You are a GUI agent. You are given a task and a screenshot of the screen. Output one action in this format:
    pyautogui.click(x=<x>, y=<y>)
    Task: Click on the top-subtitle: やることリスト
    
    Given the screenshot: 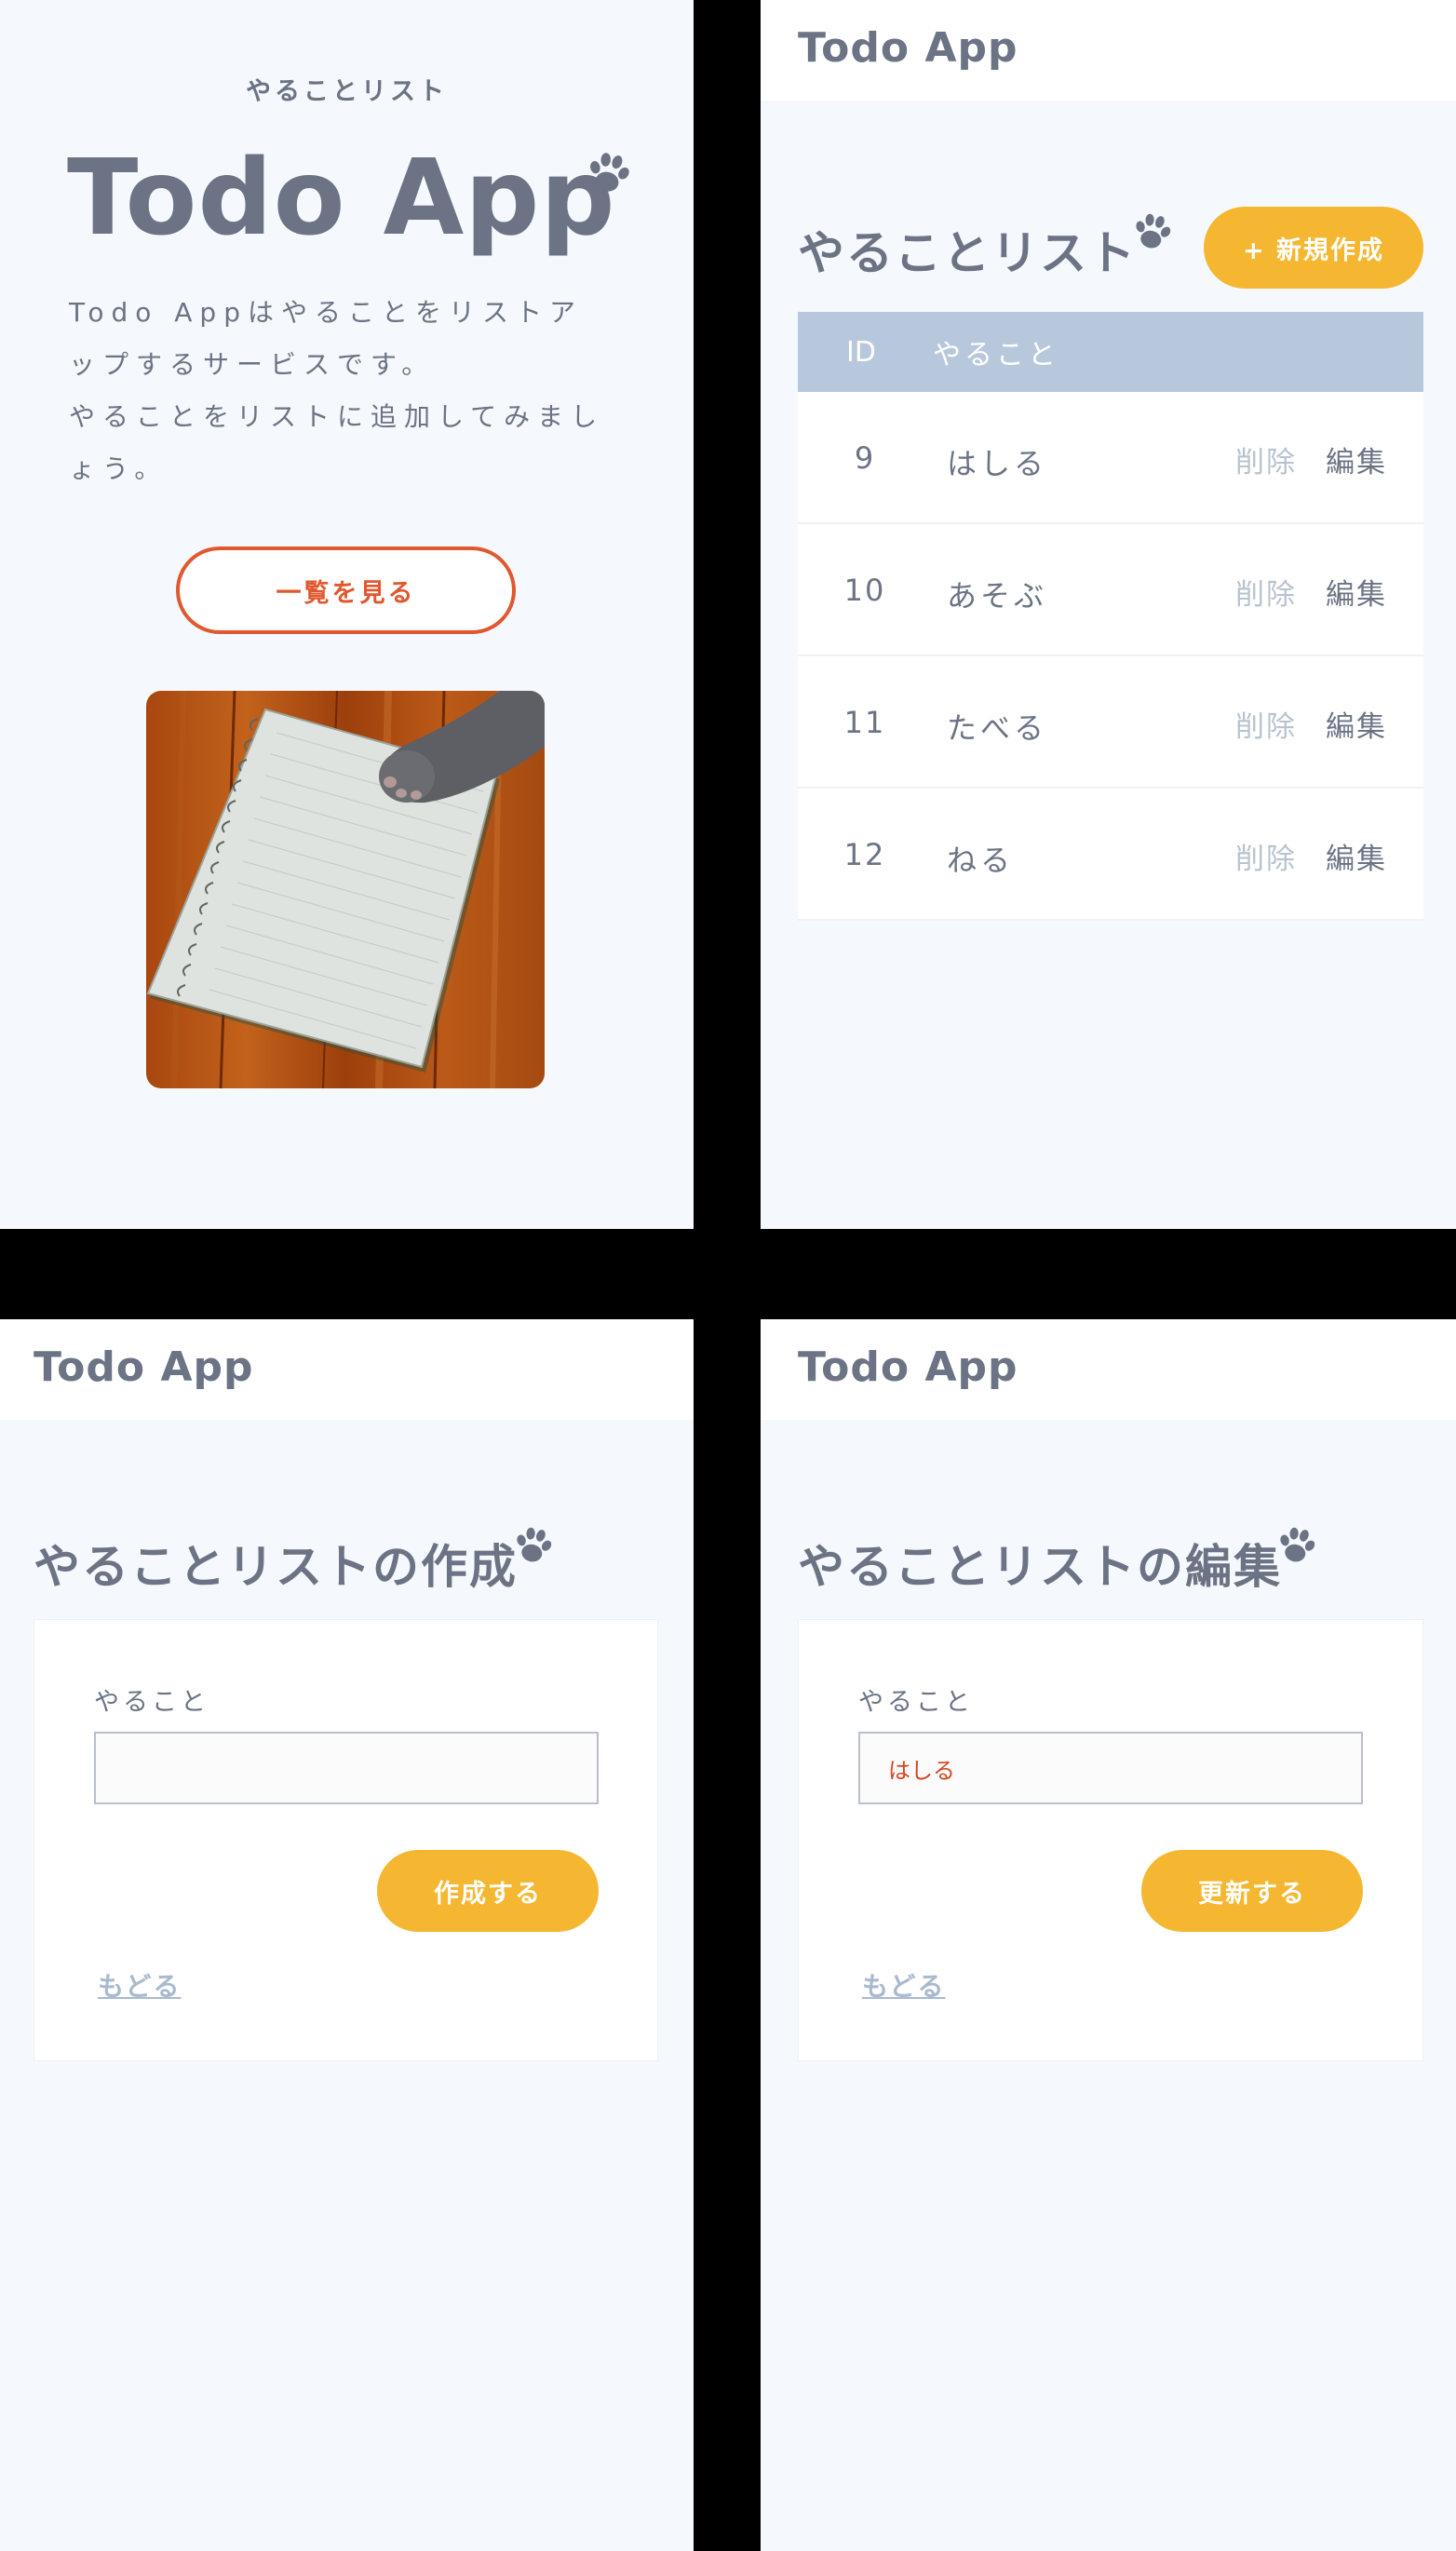 What is the action you would take?
    pyautogui.click(x=347, y=91)
    